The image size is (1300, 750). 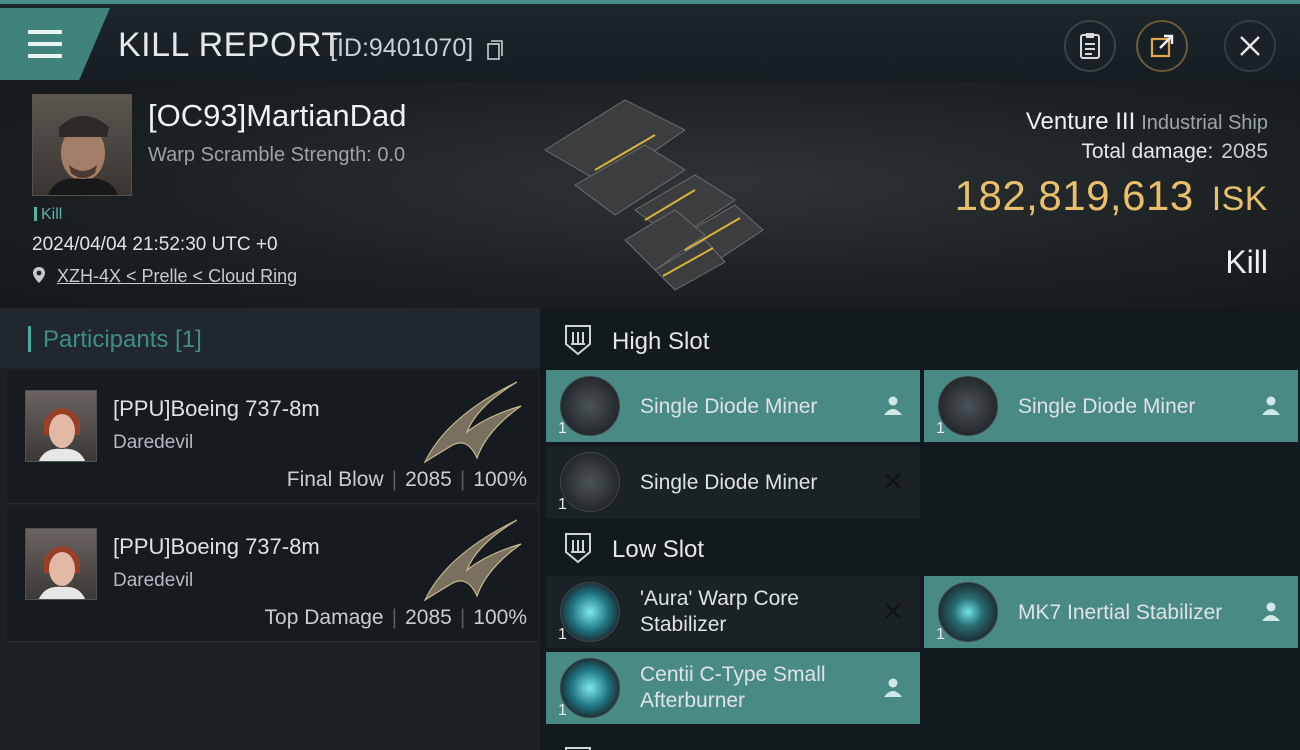 What do you see at coordinates (1147, 151) in the screenshot?
I see `total-damage-label: Total damage:` at bounding box center [1147, 151].